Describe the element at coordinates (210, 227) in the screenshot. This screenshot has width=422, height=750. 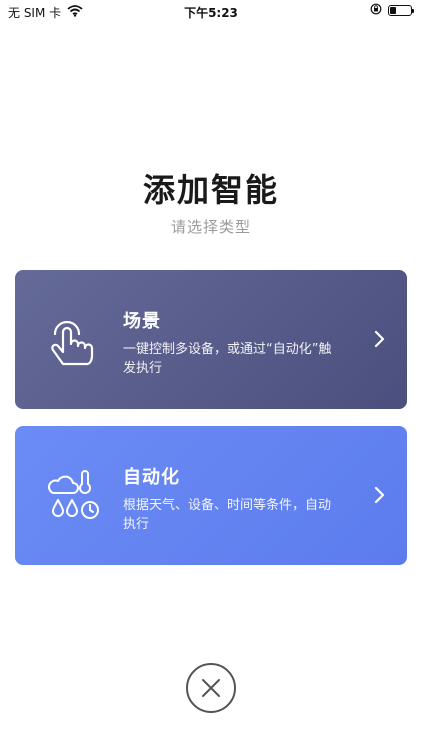
I see `page-subtitle: 请选择类型` at that location.